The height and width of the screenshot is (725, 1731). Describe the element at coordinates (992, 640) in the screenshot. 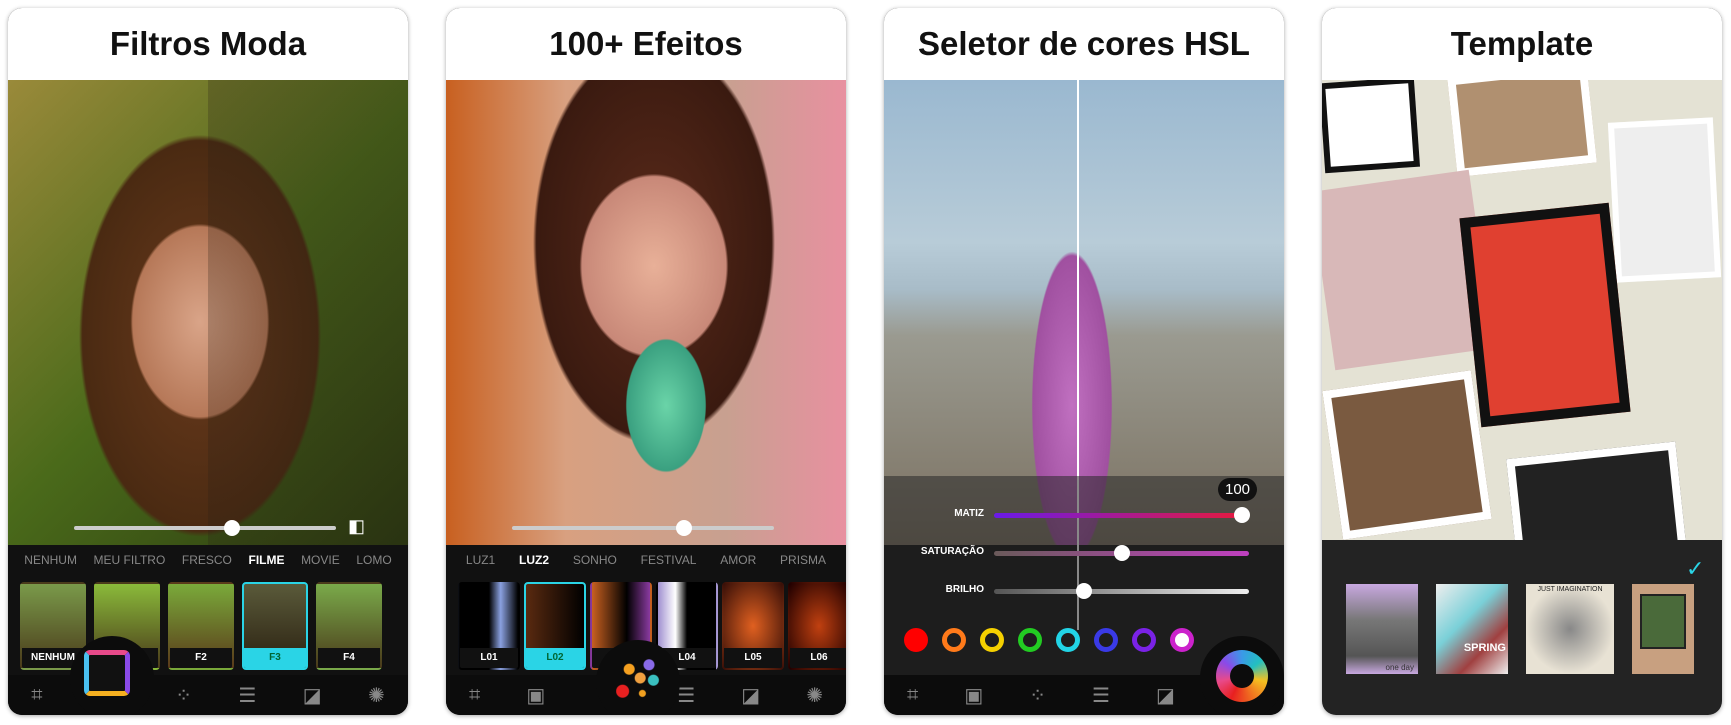

I see `swatch-yellow` at that location.